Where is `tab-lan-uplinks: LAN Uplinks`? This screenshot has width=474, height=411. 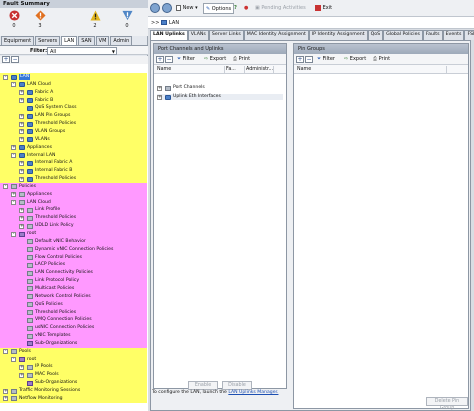
tab-lan-uplinks: LAN Uplinks is located at coordinates (169, 35).